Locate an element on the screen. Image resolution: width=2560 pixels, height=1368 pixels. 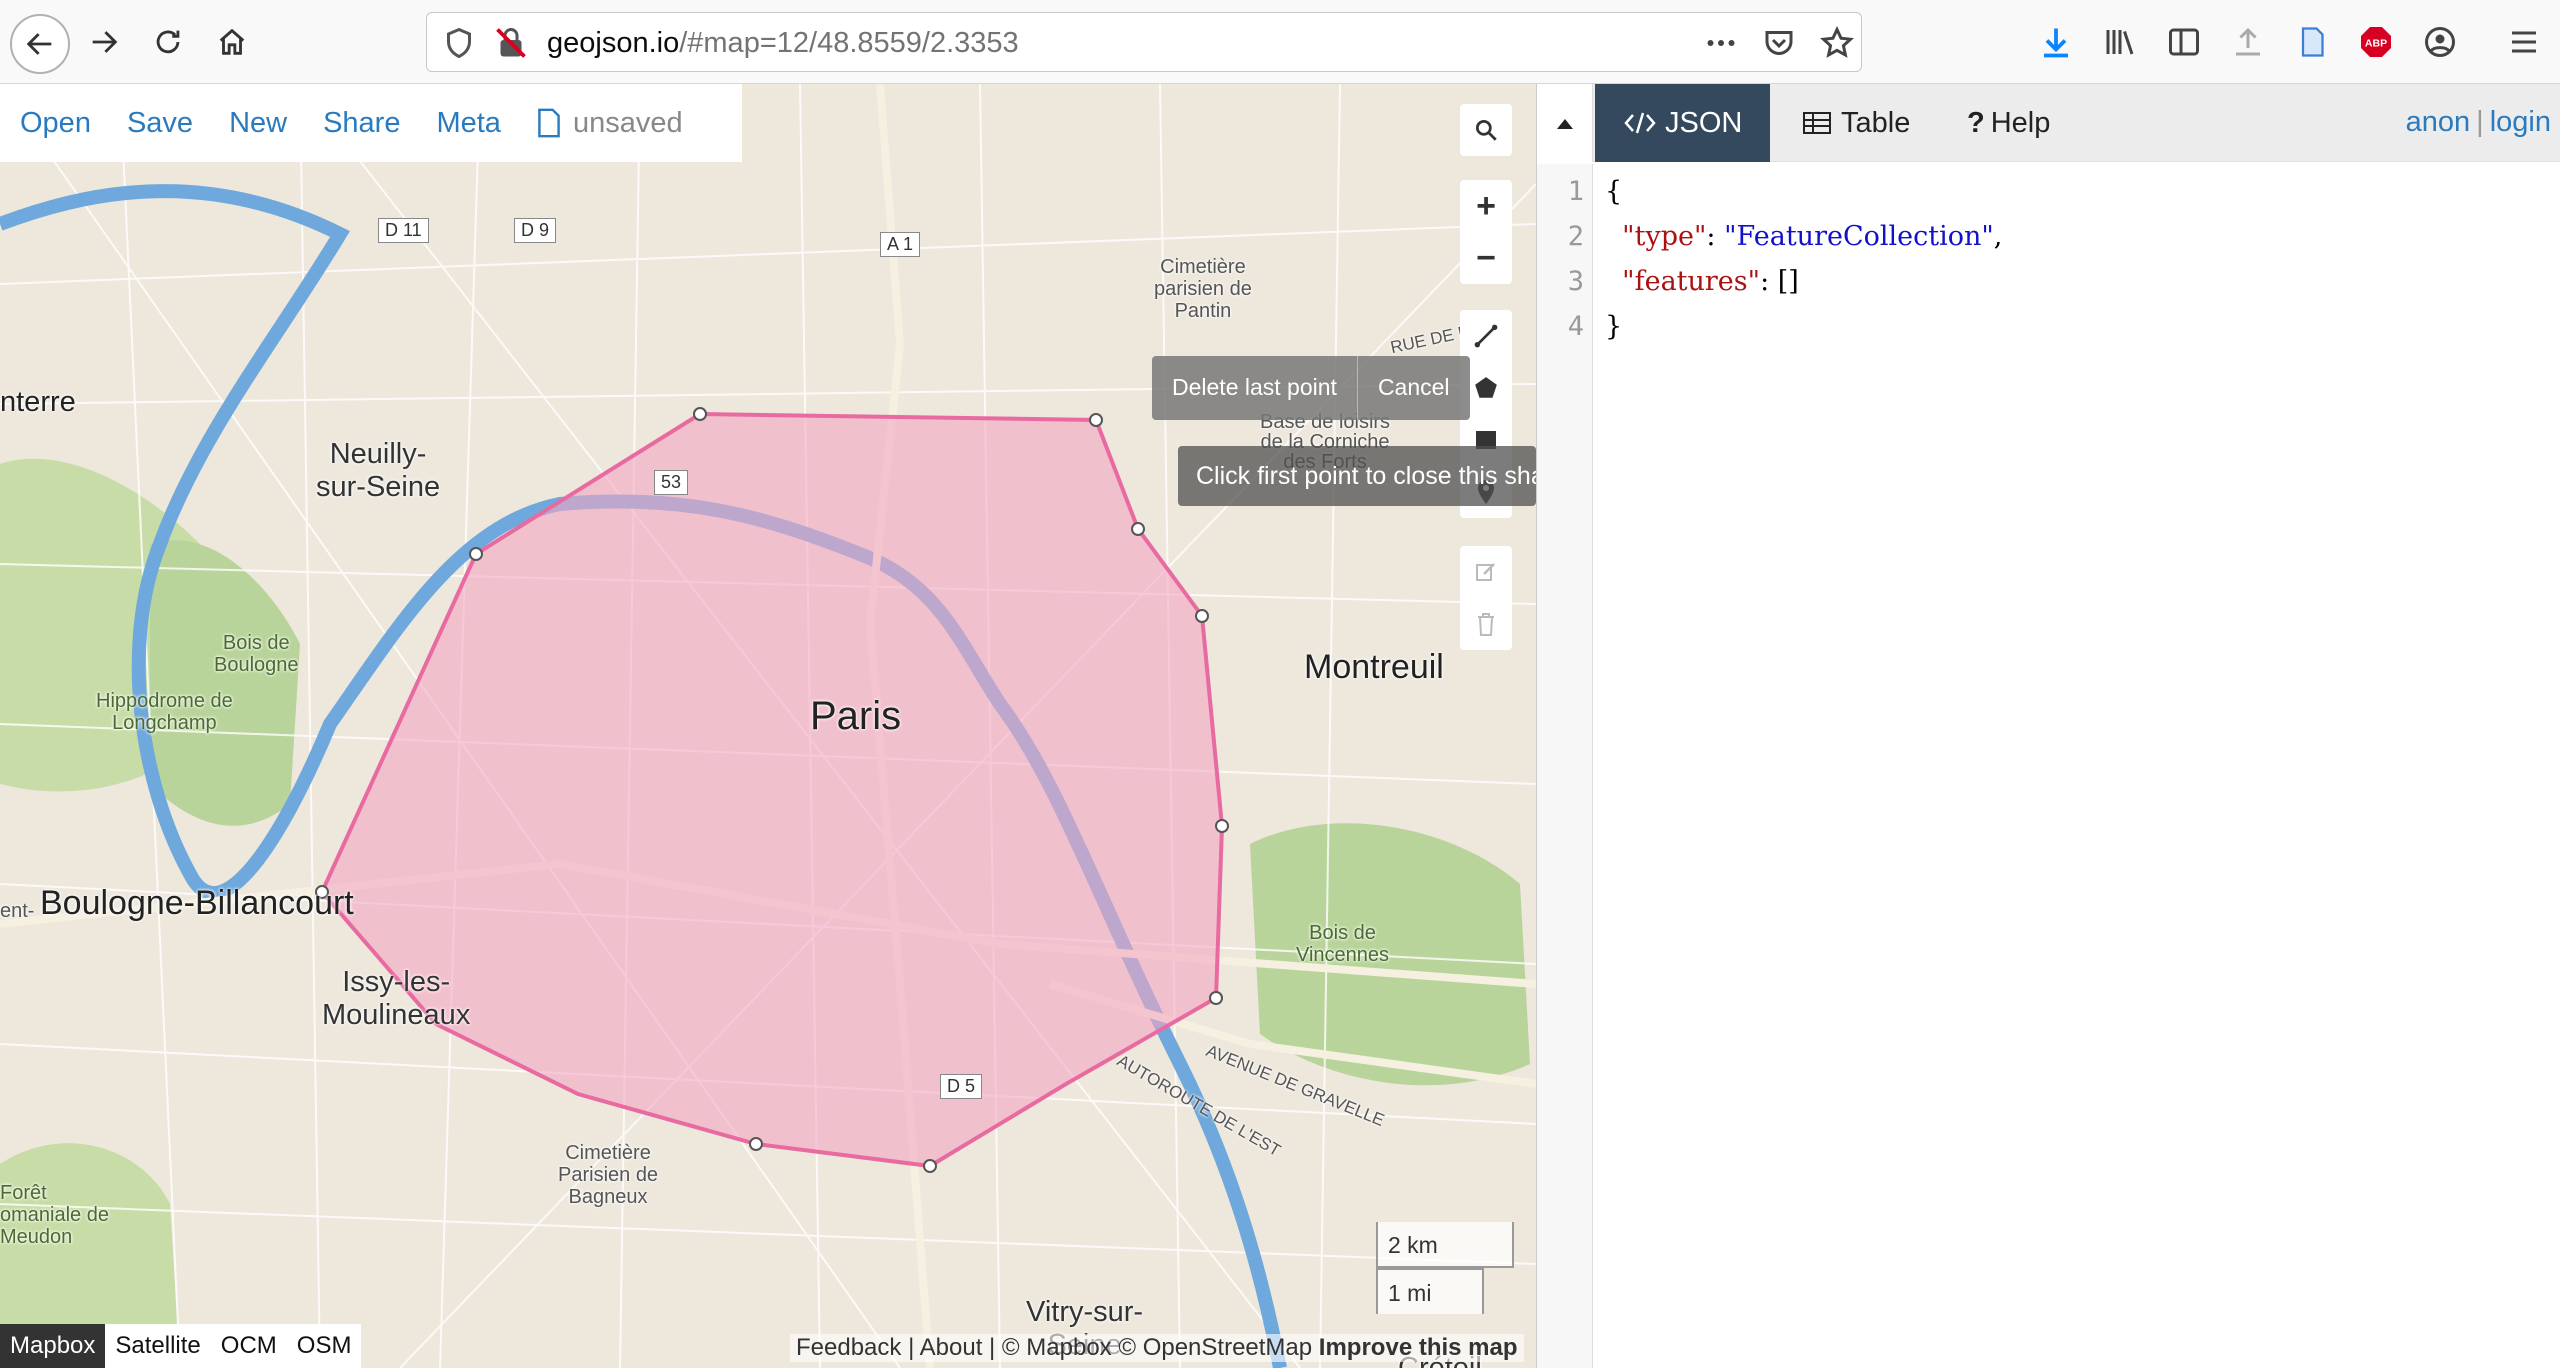
map-label-montreuil: Montreuil is located at coordinates (1374, 667).